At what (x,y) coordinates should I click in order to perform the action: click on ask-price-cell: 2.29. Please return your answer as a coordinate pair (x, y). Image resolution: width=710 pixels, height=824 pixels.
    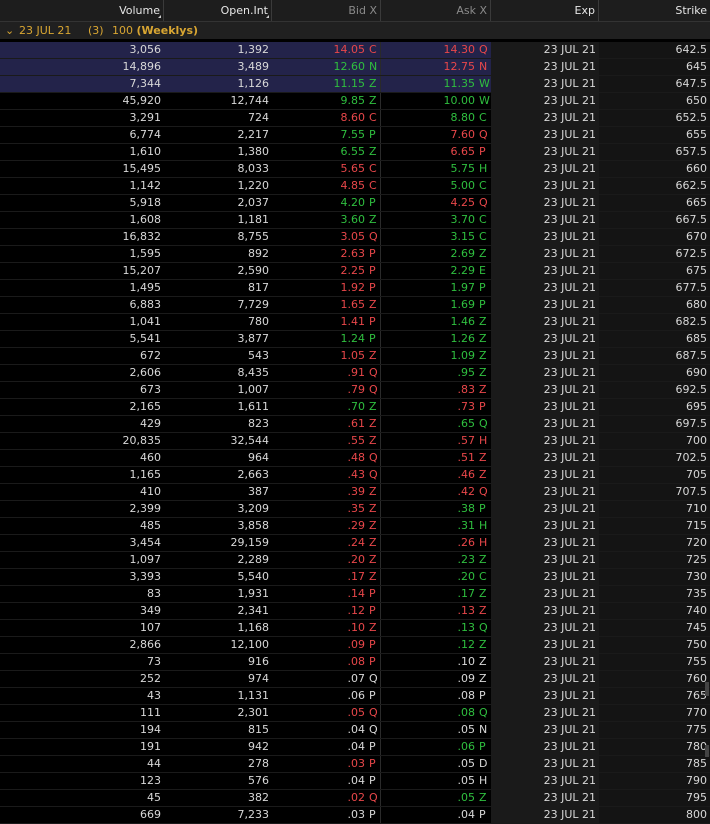
    Looking at the image, I should click on (429, 271).